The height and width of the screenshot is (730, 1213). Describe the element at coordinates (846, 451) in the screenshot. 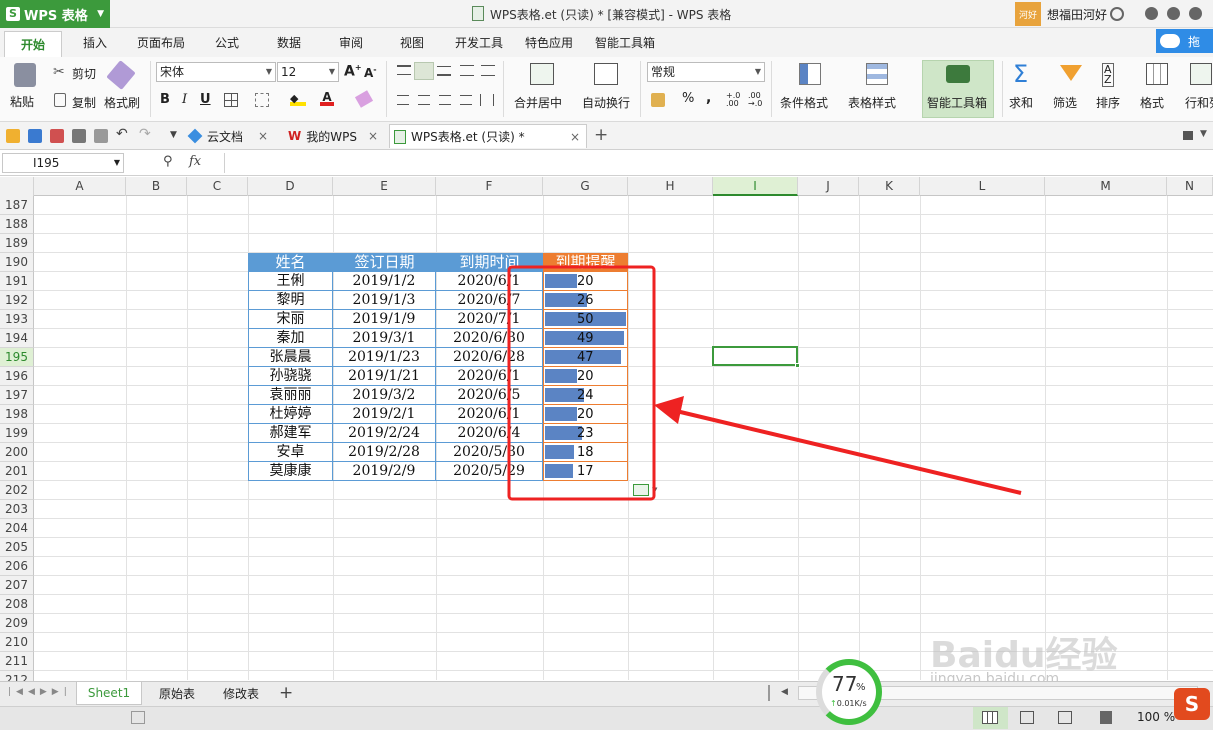

I see `red-arrow-line` at that location.